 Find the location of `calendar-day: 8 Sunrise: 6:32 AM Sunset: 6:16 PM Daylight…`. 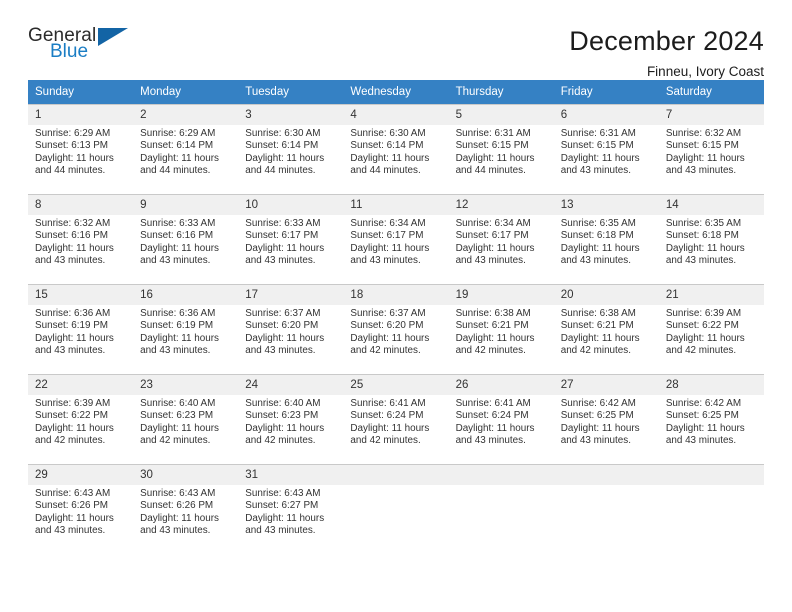

calendar-day: 8 Sunrise: 6:32 AM Sunset: 6:16 PM Daylight… is located at coordinates (81, 239).